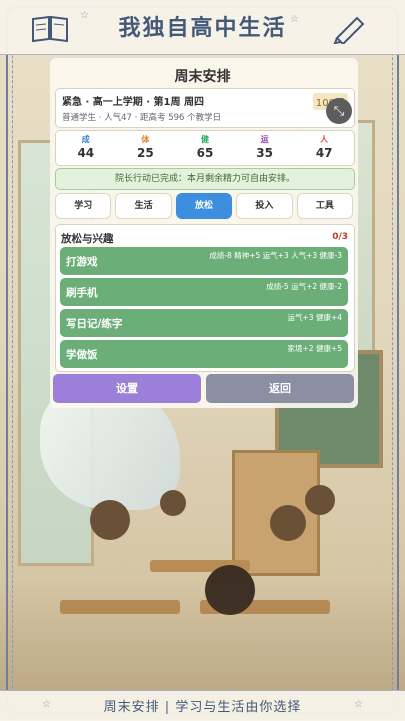 The width and height of the screenshot is (405, 721). Describe the element at coordinates (315, 317) in the screenshot. I see `activity-effect: 运气+3 健康+4` at that location.